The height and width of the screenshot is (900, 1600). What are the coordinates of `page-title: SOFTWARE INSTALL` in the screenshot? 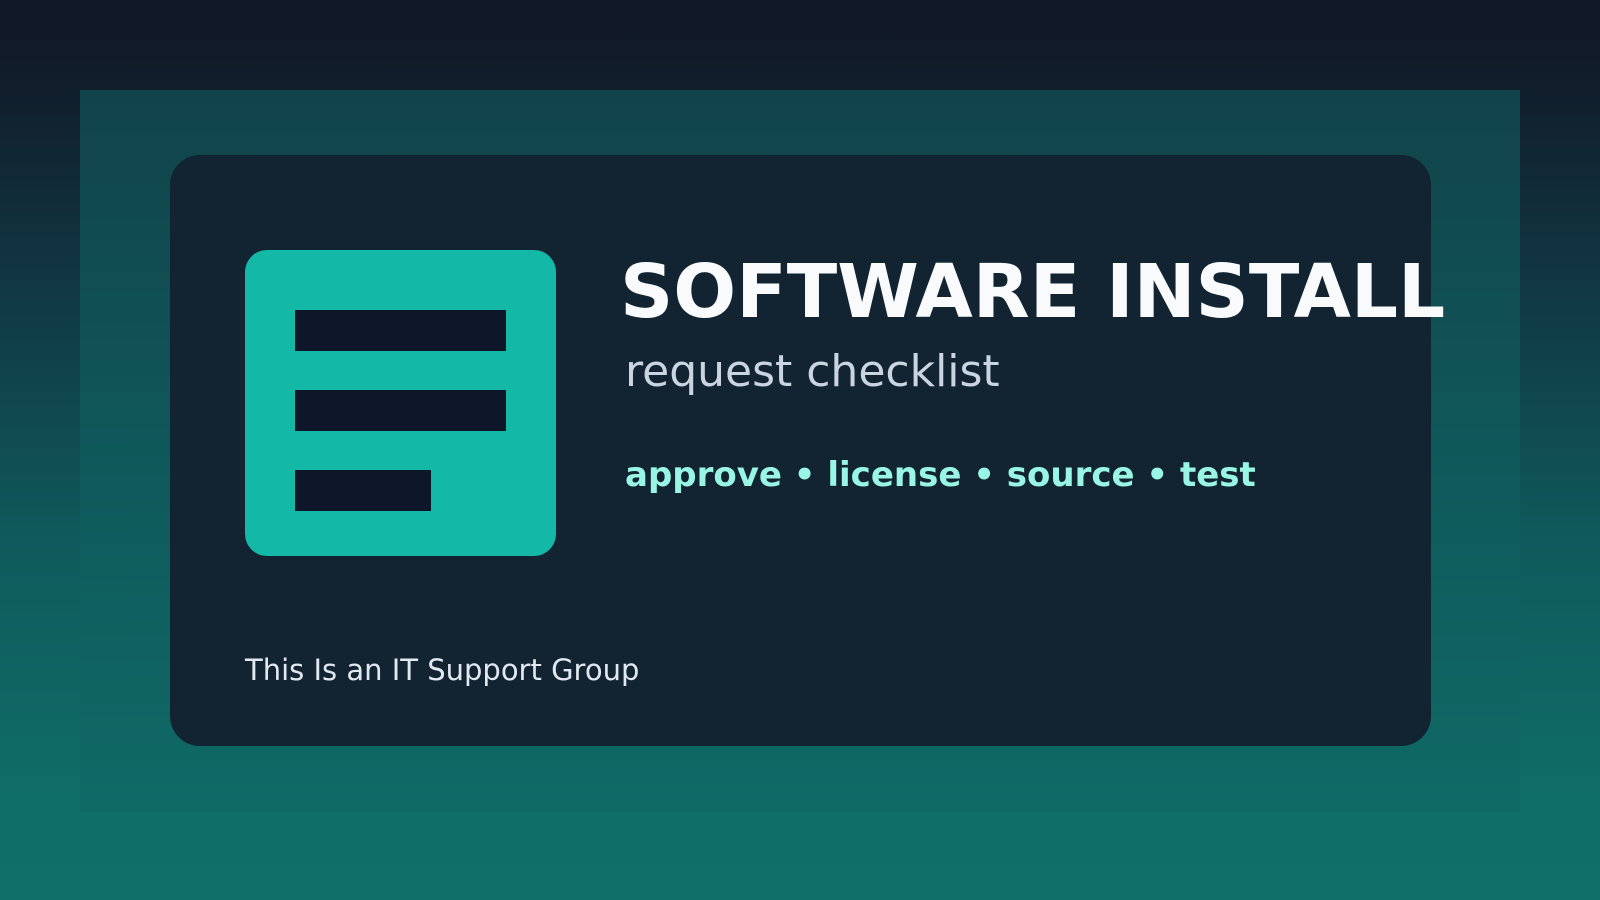 It's located at (1033, 292).